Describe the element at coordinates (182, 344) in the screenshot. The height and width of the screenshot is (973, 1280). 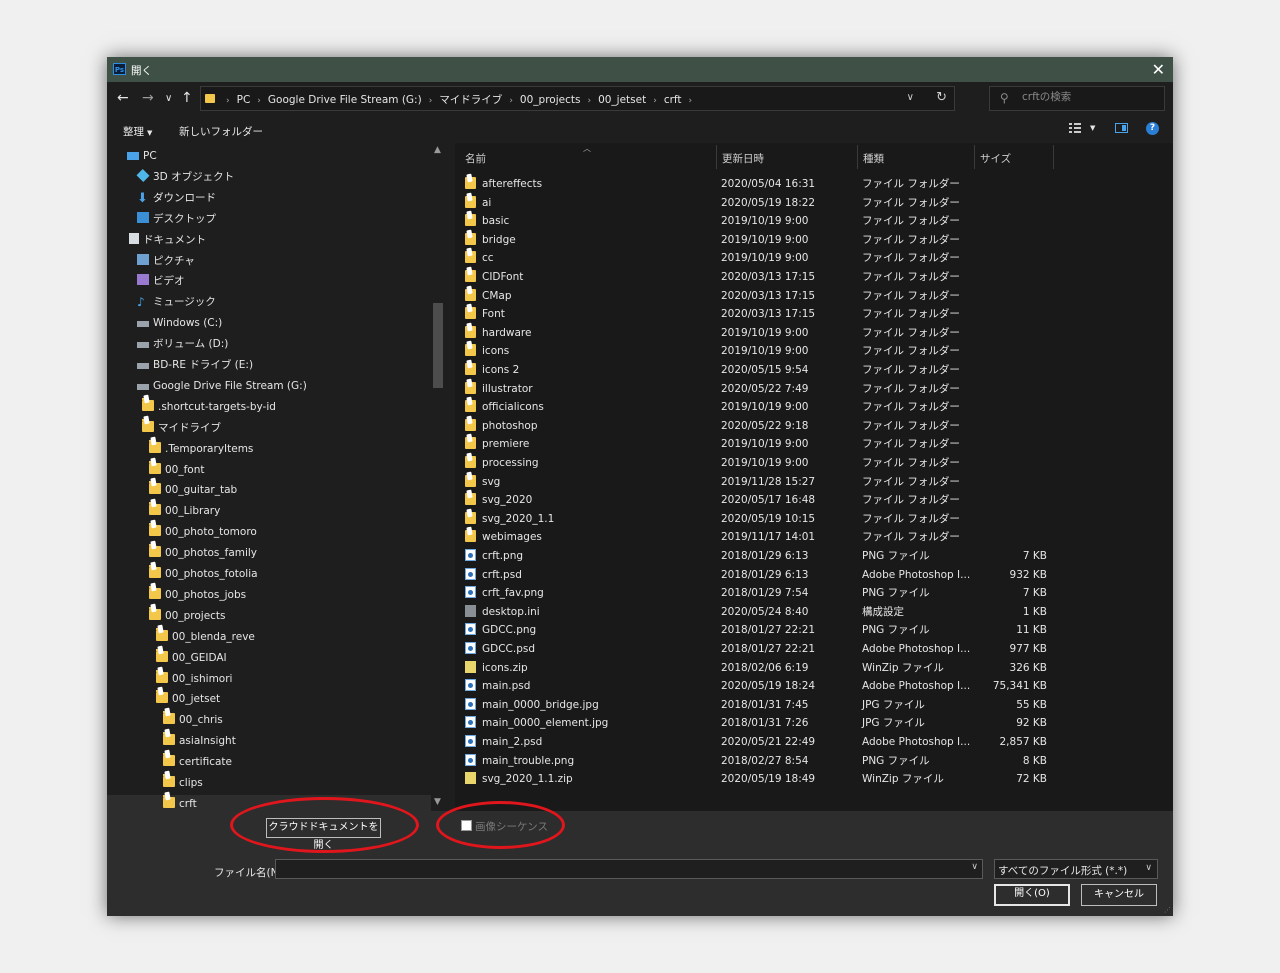
I see `tree-item: ボリューム (D:)` at that location.